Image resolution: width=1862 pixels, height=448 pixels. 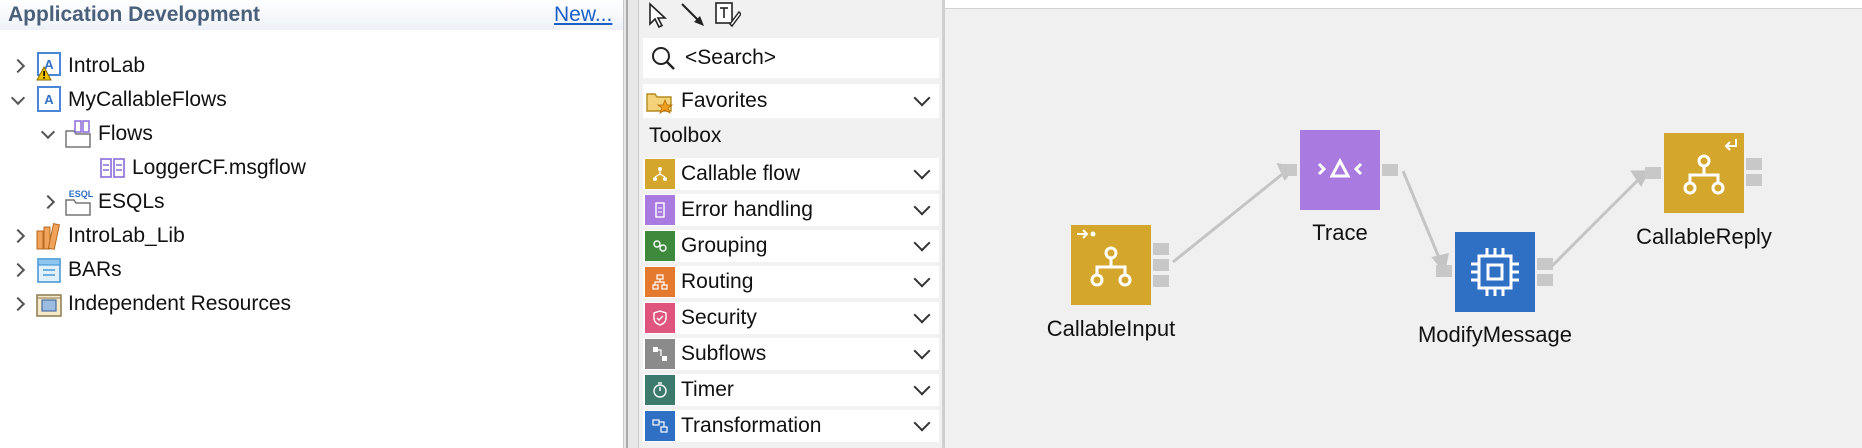 I want to click on tree-item-label: ESQLs, so click(x=131, y=201).